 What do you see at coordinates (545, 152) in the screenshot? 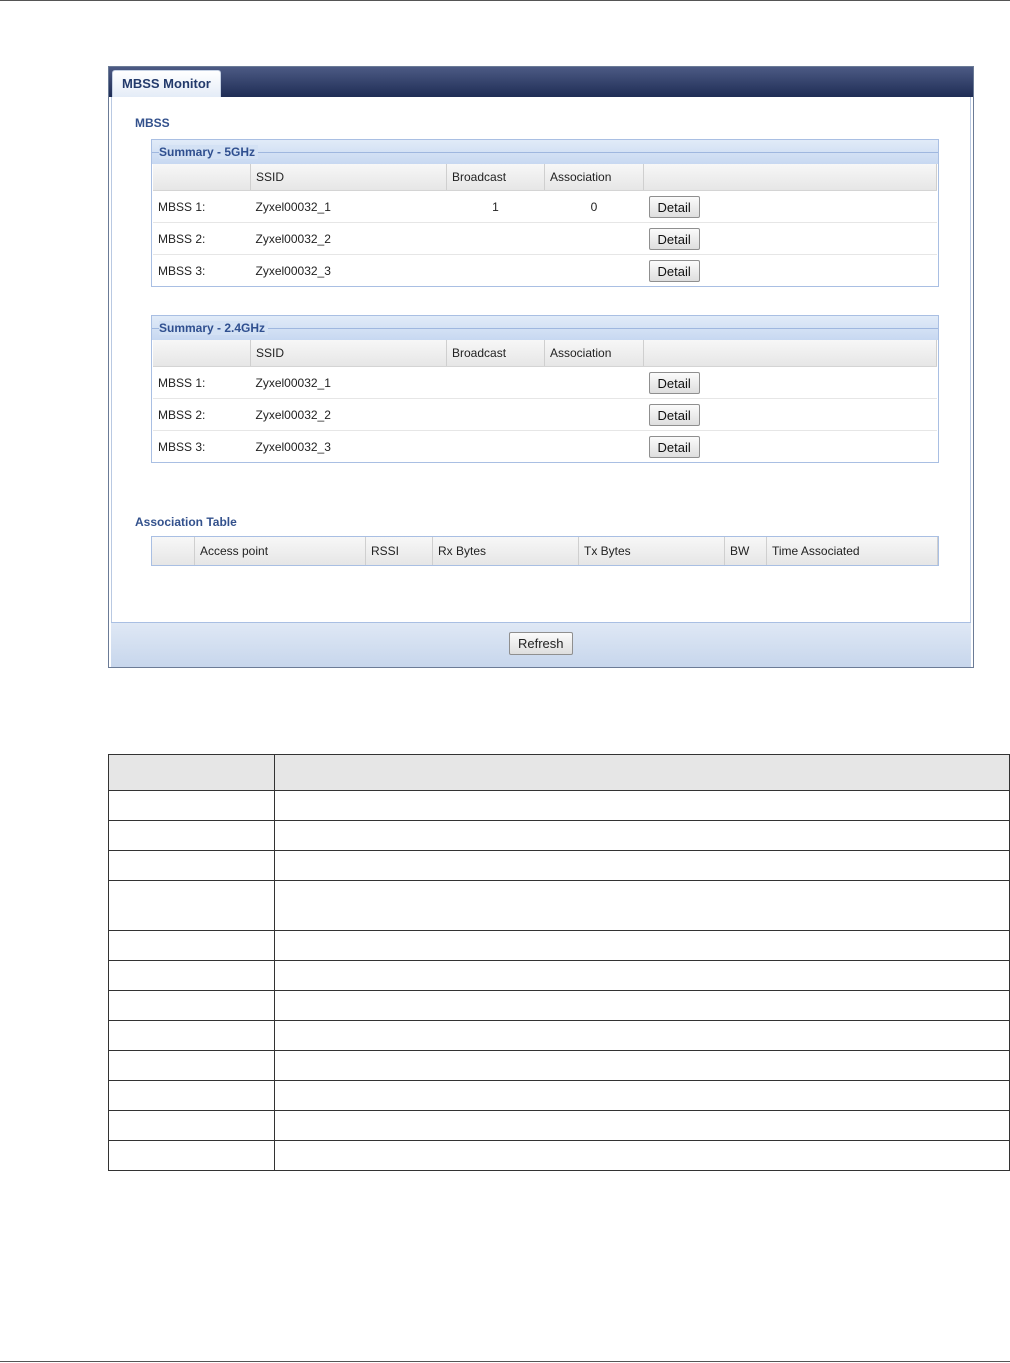
I see `summary-5ghz-header: Summary - 5GHz` at bounding box center [545, 152].